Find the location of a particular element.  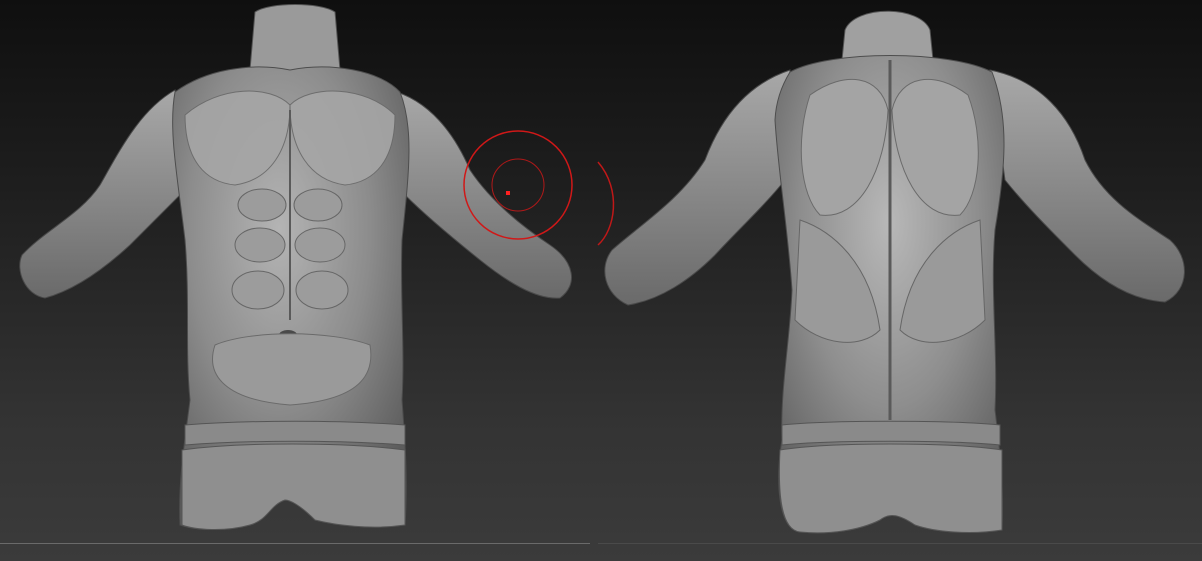

back-left-arm is located at coordinates (697, 187).